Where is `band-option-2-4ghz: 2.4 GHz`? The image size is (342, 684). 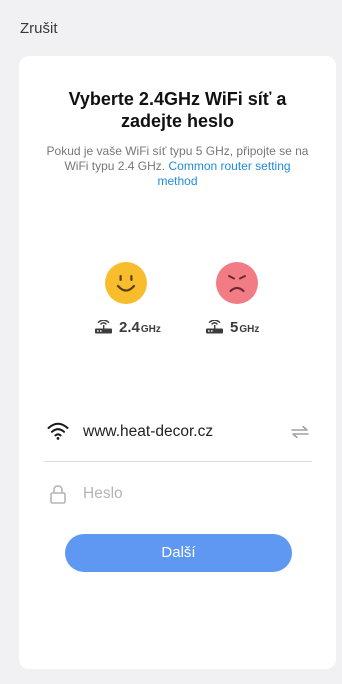 band-option-2-4ghz: 2.4 GHz is located at coordinates (128, 302).